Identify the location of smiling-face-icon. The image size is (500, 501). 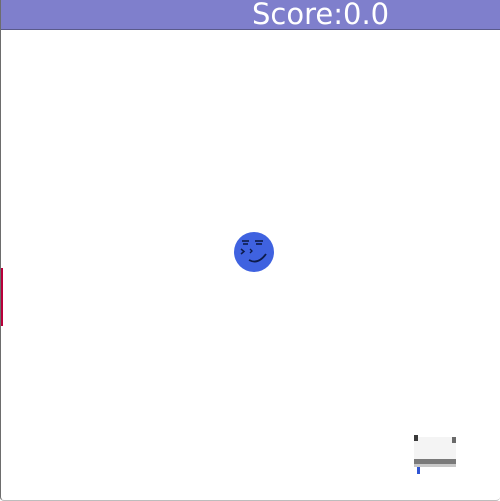
(254, 252).